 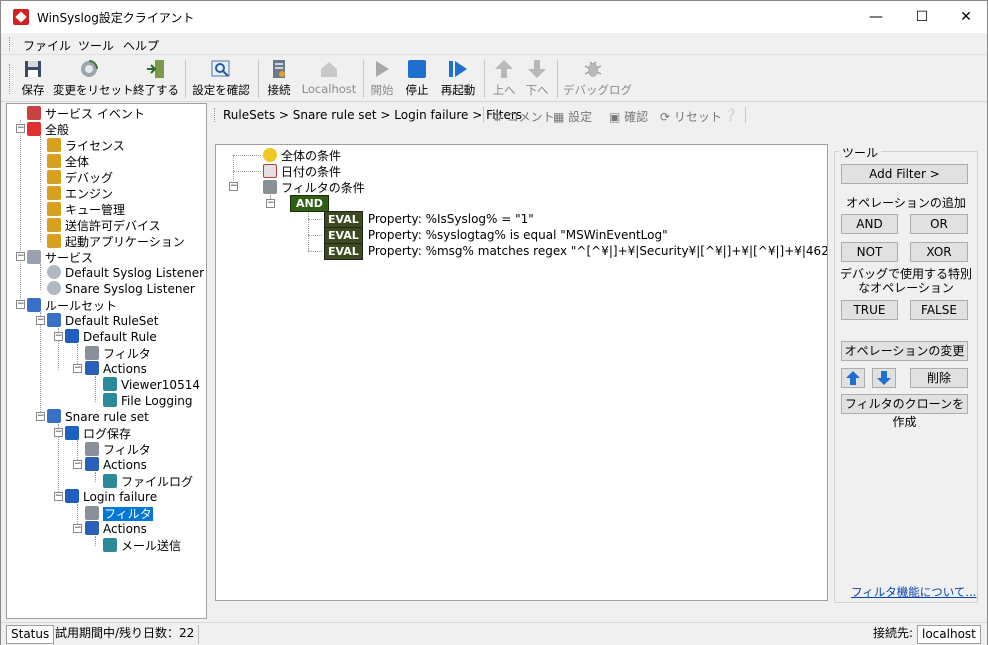 I want to click on start-button: 開始, so click(x=382, y=79).